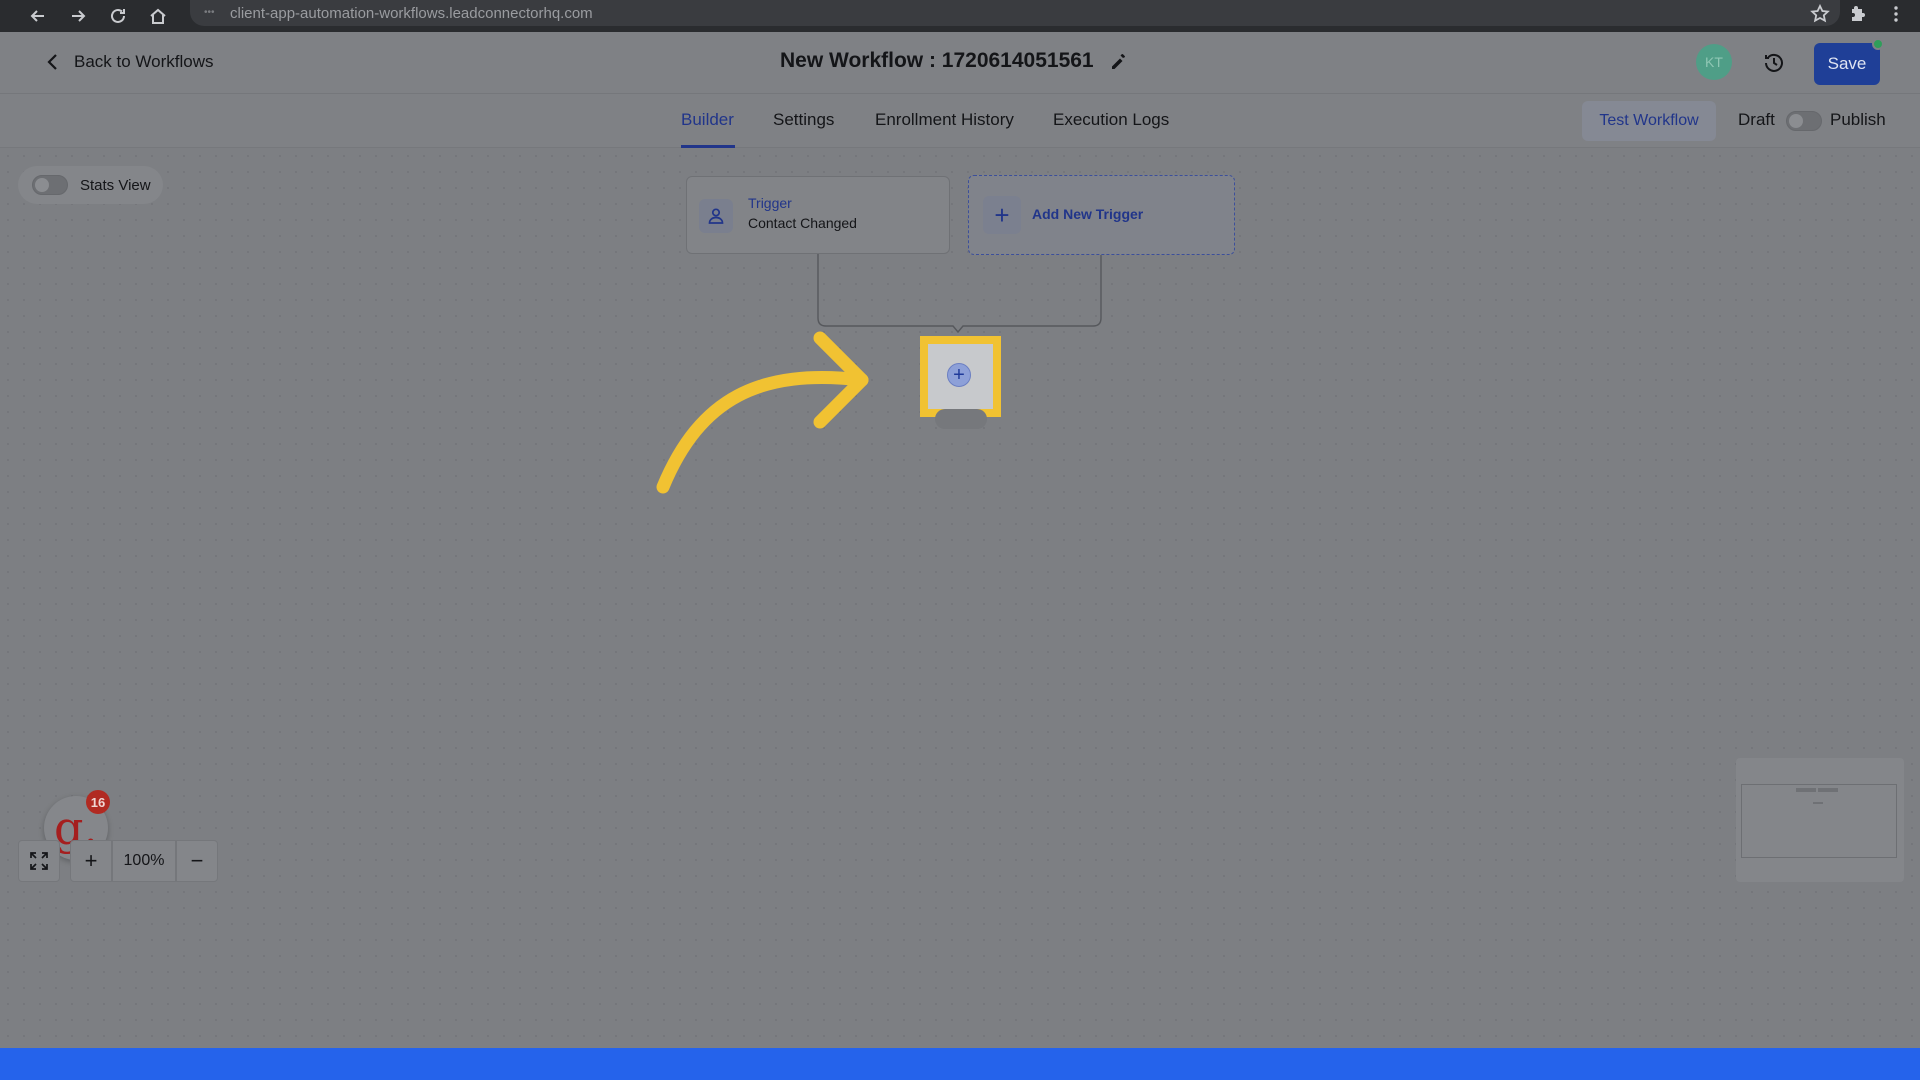 Image resolution: width=1920 pixels, height=1080 pixels. What do you see at coordinates (960, 1064) in the screenshot?
I see `bottom-banner` at bounding box center [960, 1064].